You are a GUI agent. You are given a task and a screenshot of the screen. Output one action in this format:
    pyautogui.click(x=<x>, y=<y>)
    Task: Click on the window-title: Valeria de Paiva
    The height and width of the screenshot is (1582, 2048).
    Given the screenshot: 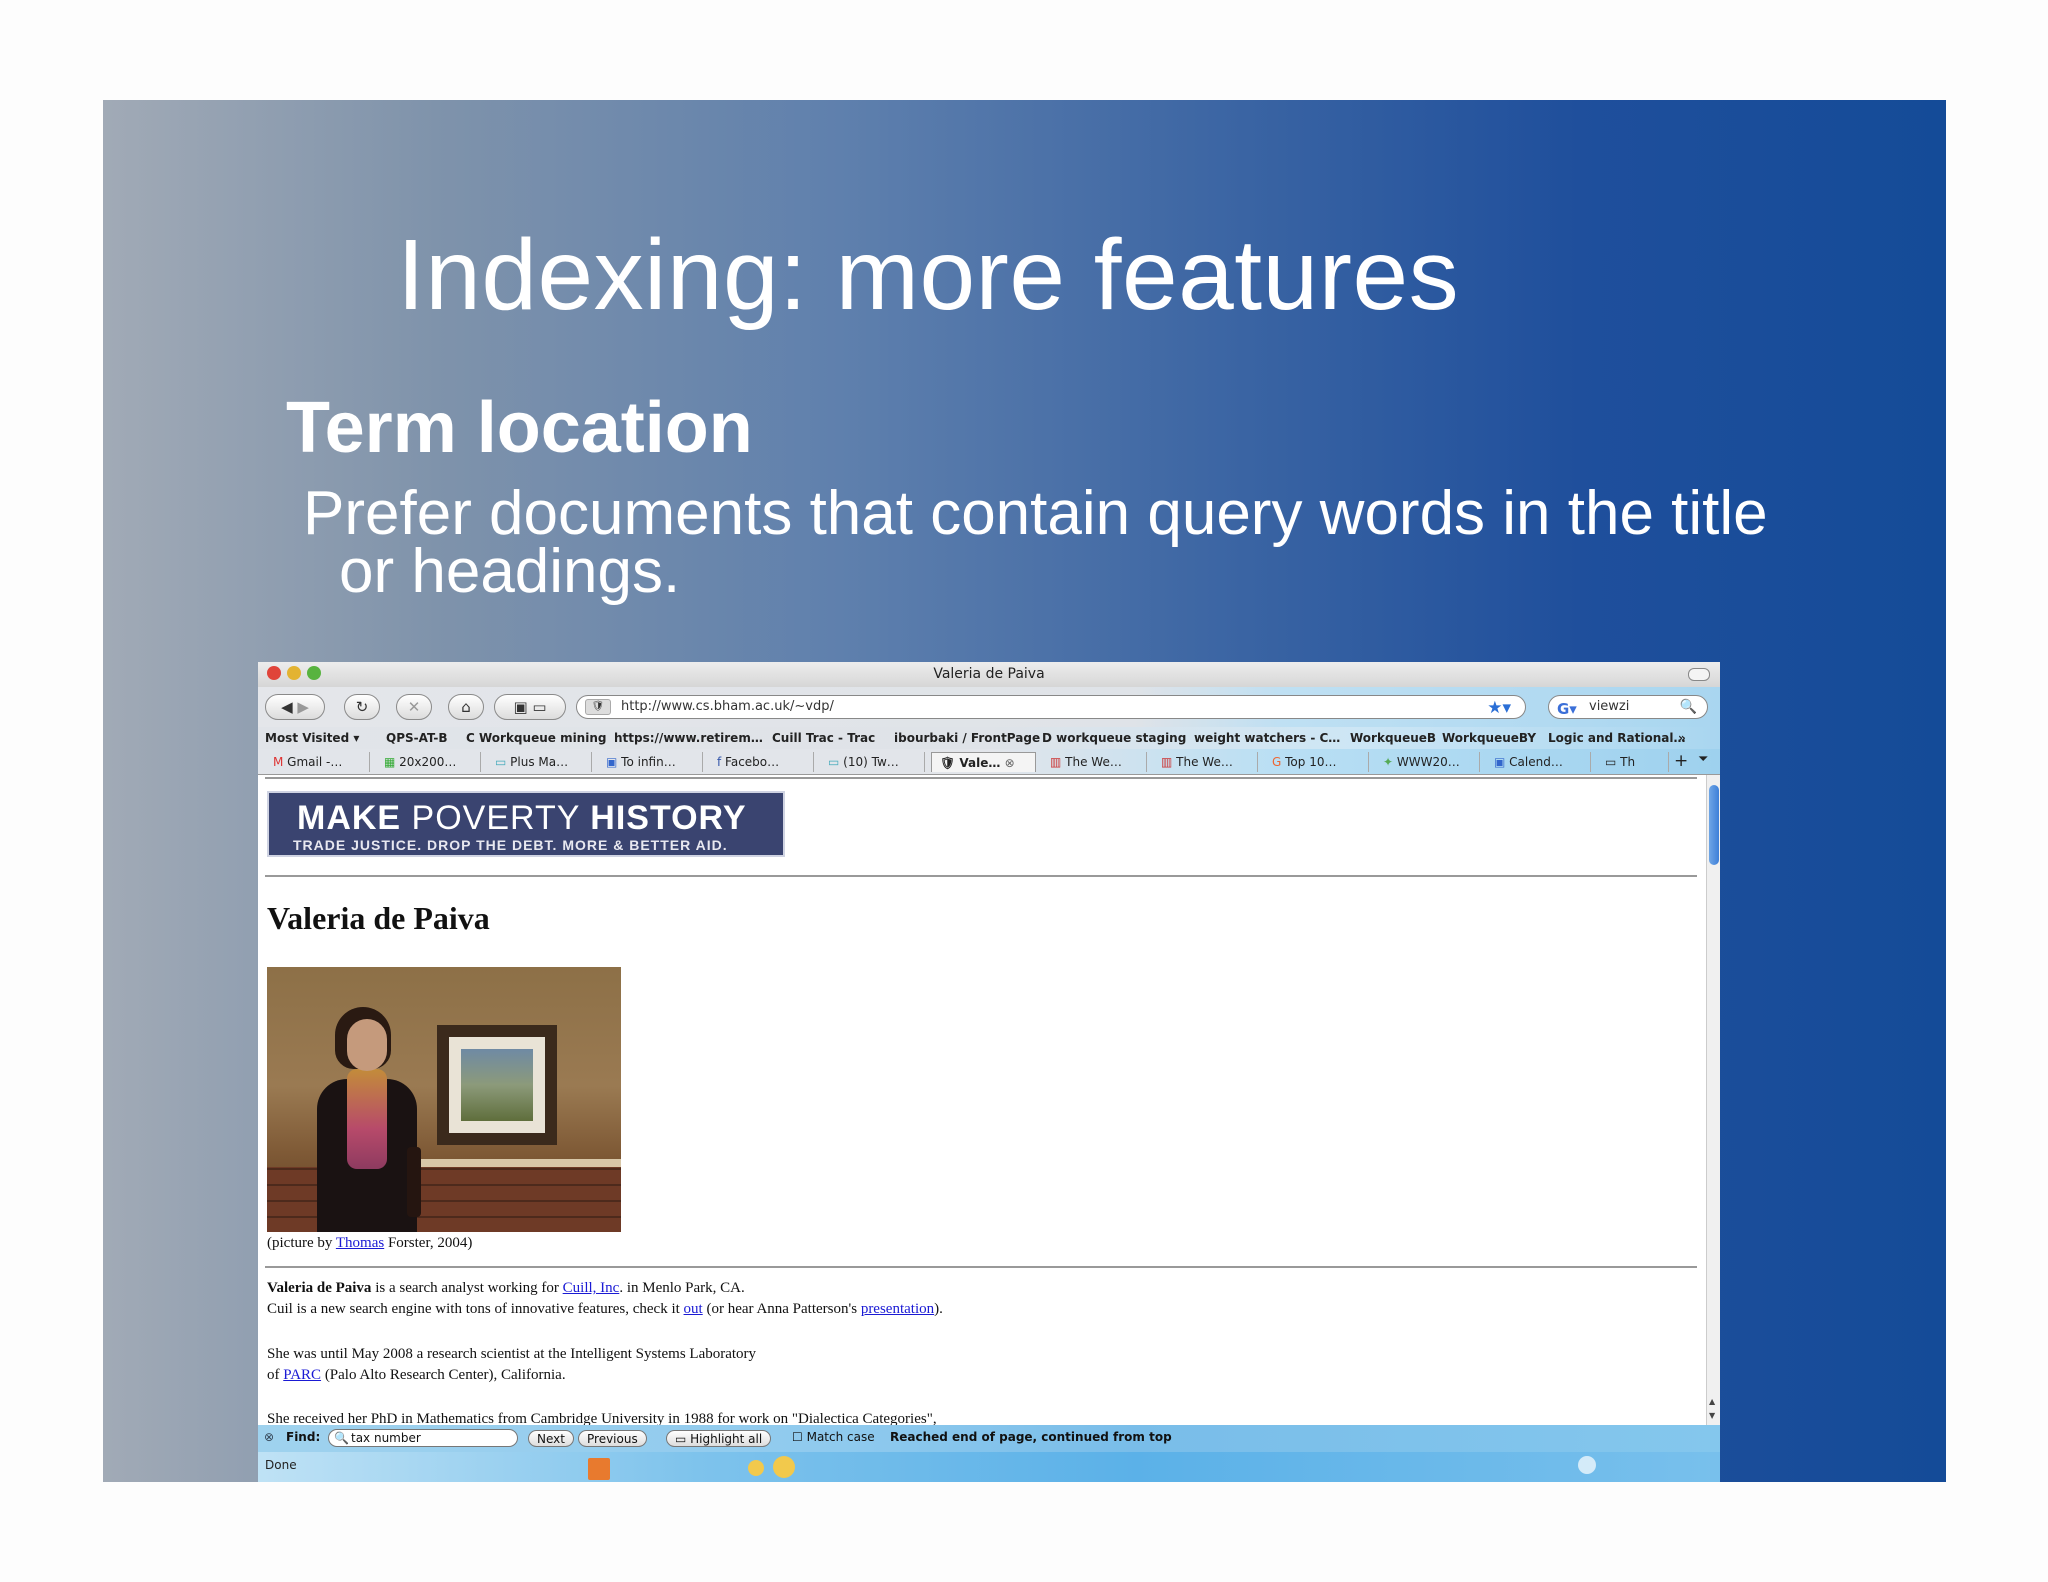 What is the action you would take?
    pyautogui.click(x=989, y=674)
    